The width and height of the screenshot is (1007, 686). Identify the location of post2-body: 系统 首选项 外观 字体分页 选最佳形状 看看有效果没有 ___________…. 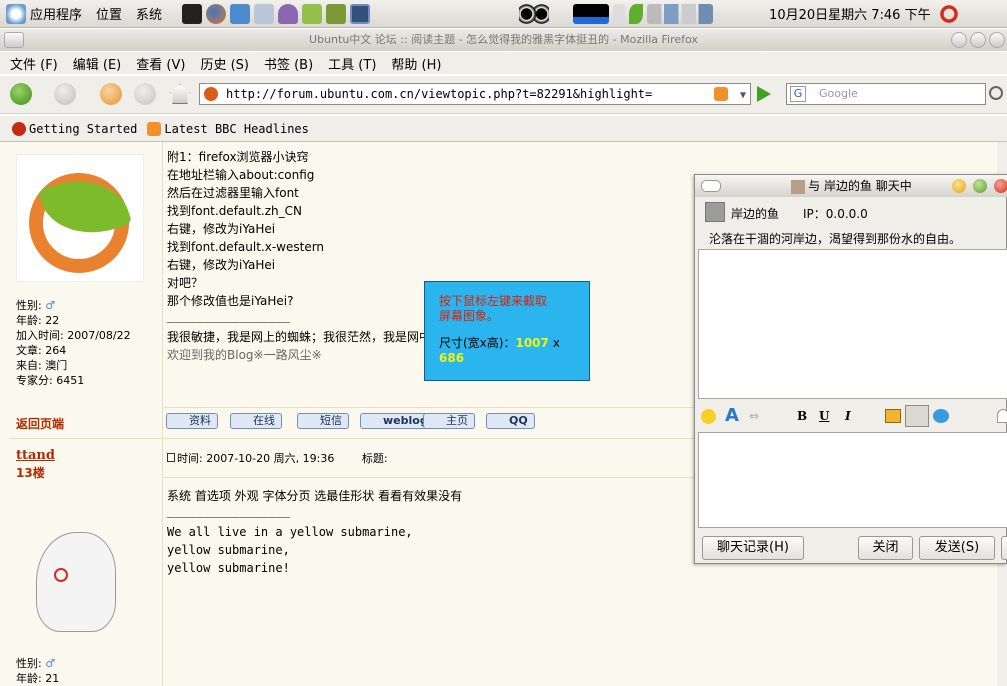
(315, 532).